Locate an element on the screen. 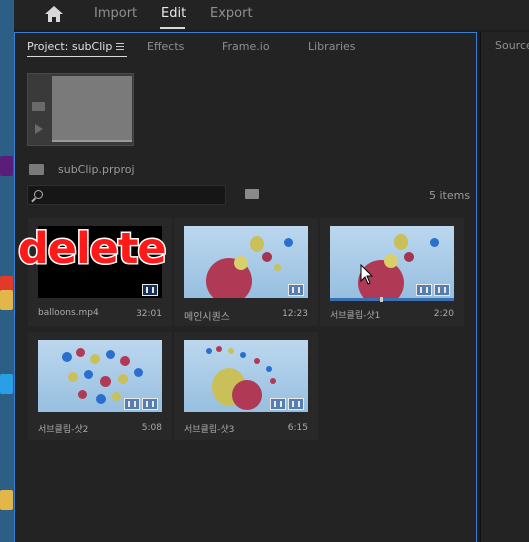  delete-overlay-label: delete is located at coordinates (93, 249).